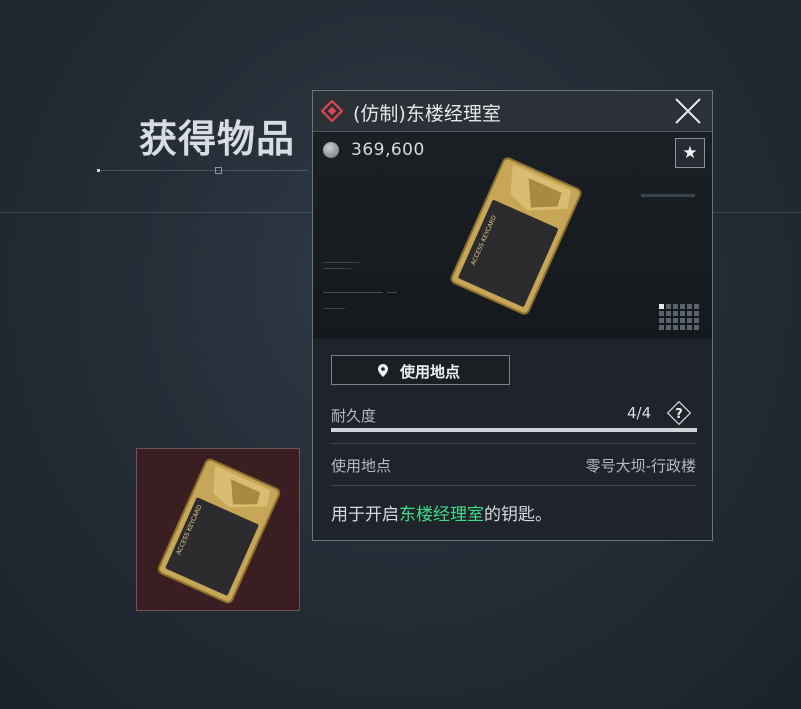 This screenshot has height=709, width=801. I want to click on coin-icon, so click(331, 150).